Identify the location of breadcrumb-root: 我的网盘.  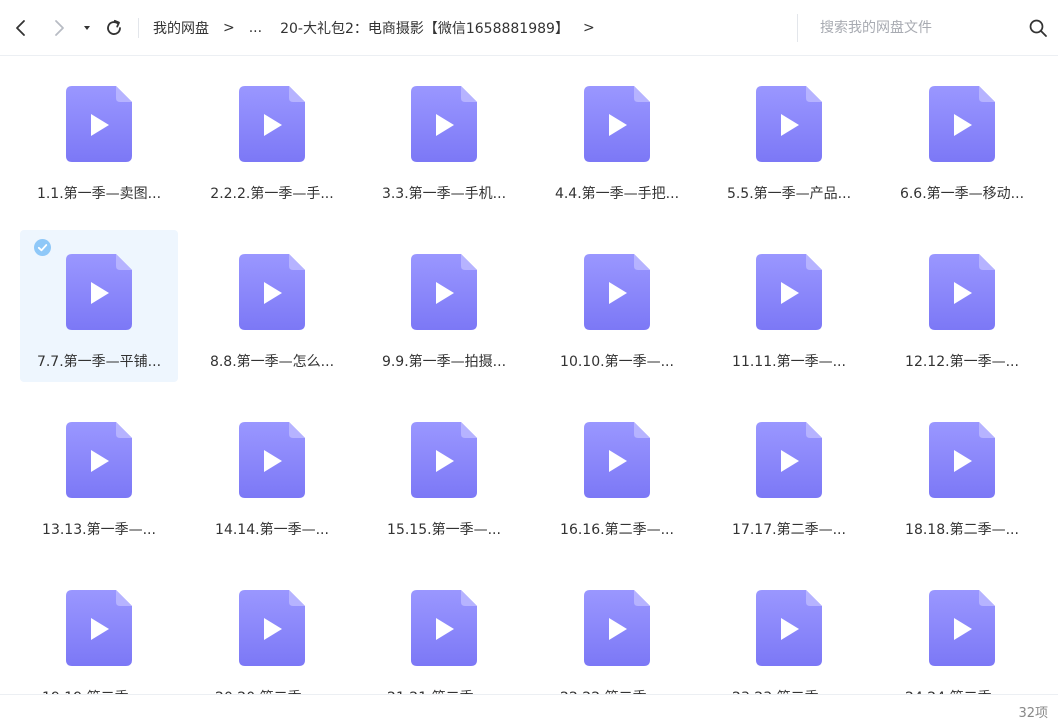
(181, 28).